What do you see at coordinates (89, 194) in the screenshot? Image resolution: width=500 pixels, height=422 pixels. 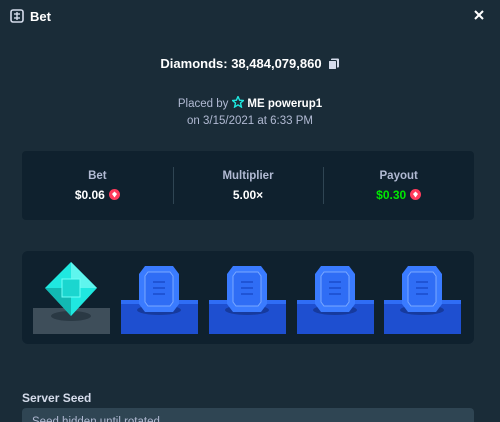 I see `bet-amount: $0.06` at bounding box center [89, 194].